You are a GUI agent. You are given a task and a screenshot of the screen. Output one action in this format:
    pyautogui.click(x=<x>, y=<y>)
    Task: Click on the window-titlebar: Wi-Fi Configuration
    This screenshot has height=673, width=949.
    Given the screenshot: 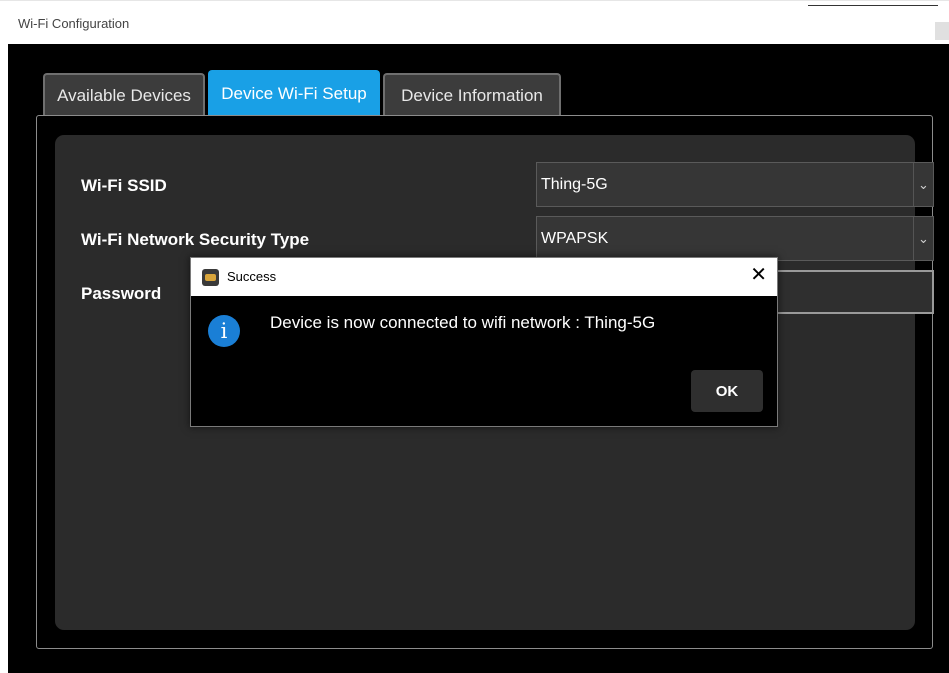 What is the action you would take?
    pyautogui.click(x=474, y=22)
    